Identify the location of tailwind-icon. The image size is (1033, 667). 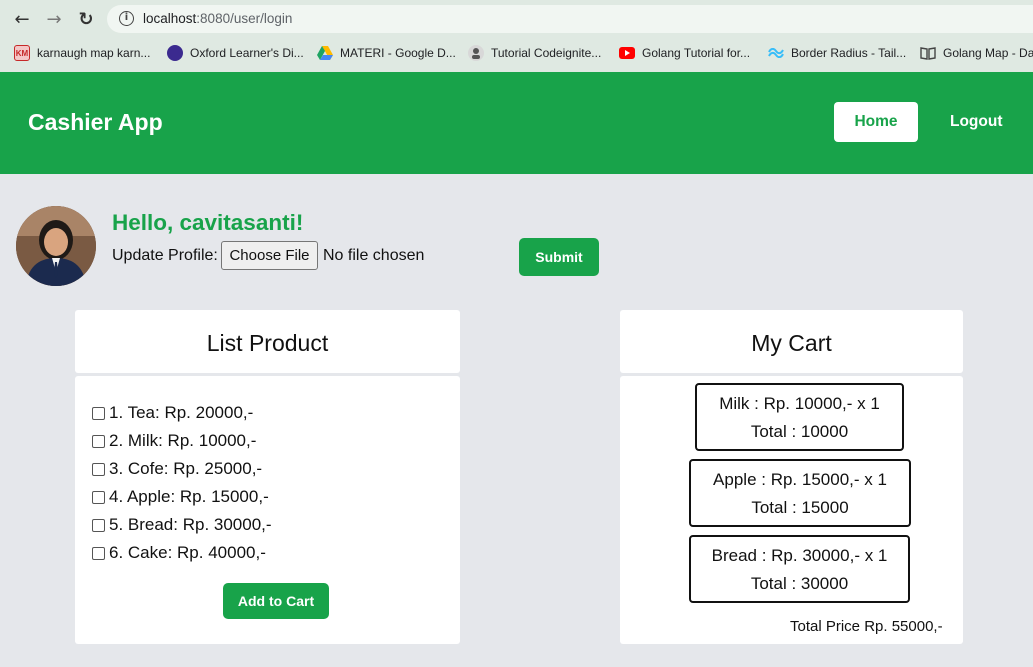
(776, 53).